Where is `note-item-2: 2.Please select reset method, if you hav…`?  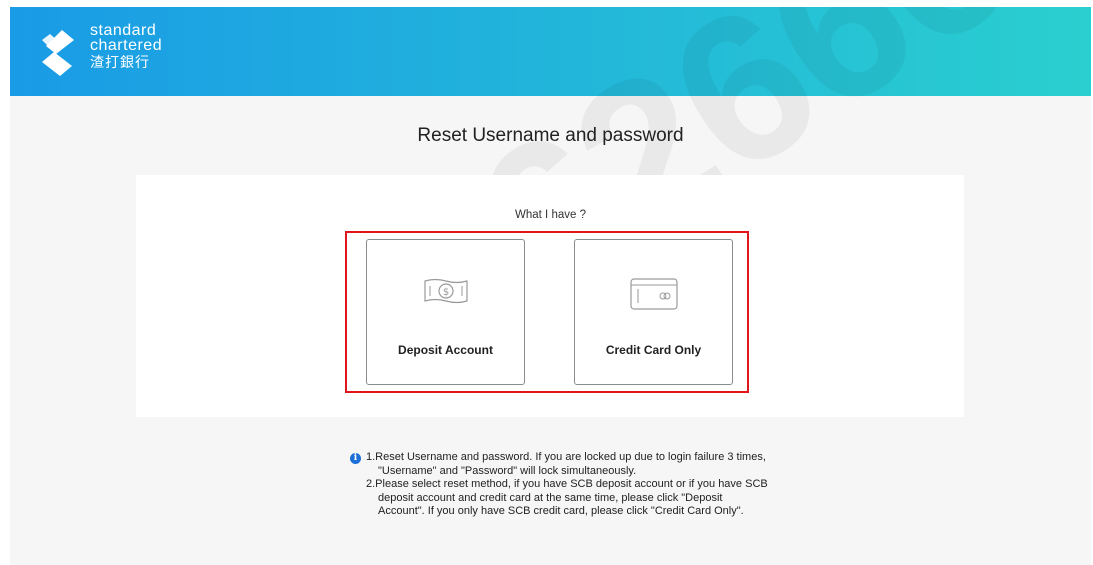 note-item-2: 2.Please select reset method, if you hav… is located at coordinates (568, 498).